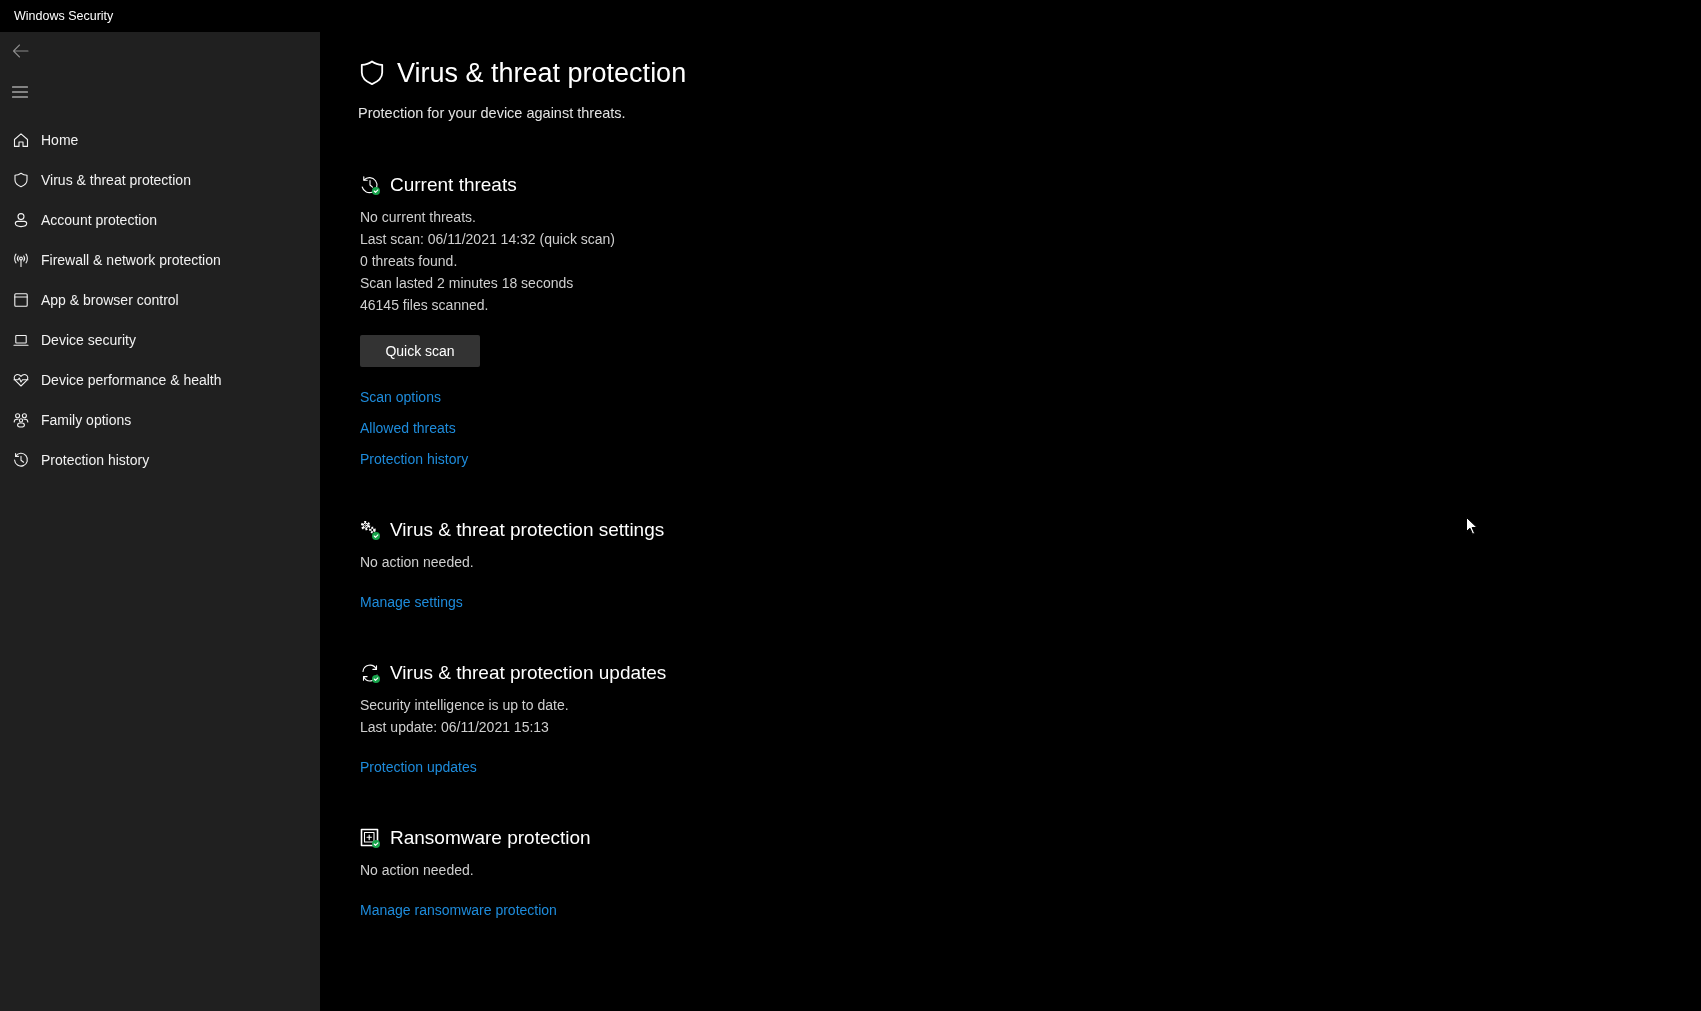 This screenshot has width=1701, height=1011. What do you see at coordinates (66, 420) in the screenshot?
I see `nav-item: Family options` at bounding box center [66, 420].